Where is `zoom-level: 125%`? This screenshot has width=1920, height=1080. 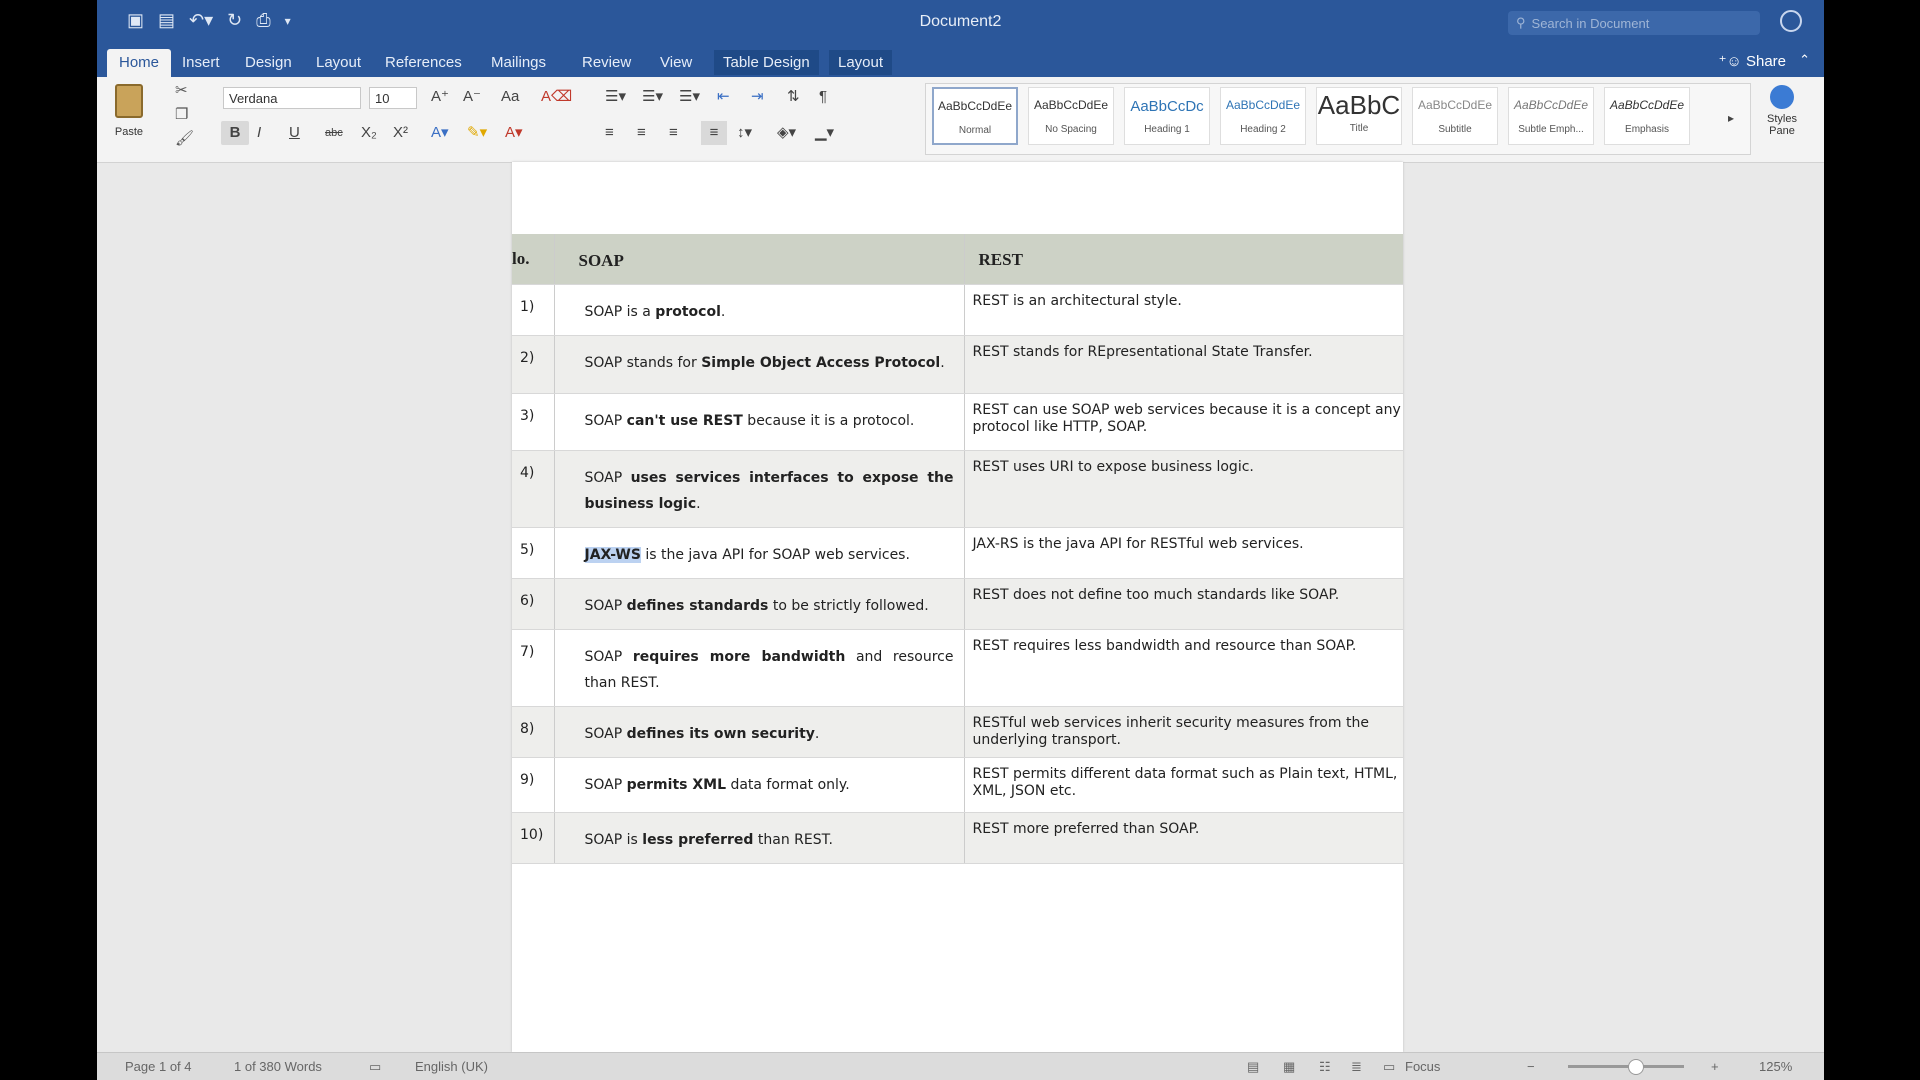 zoom-level: 125% is located at coordinates (1775, 1066).